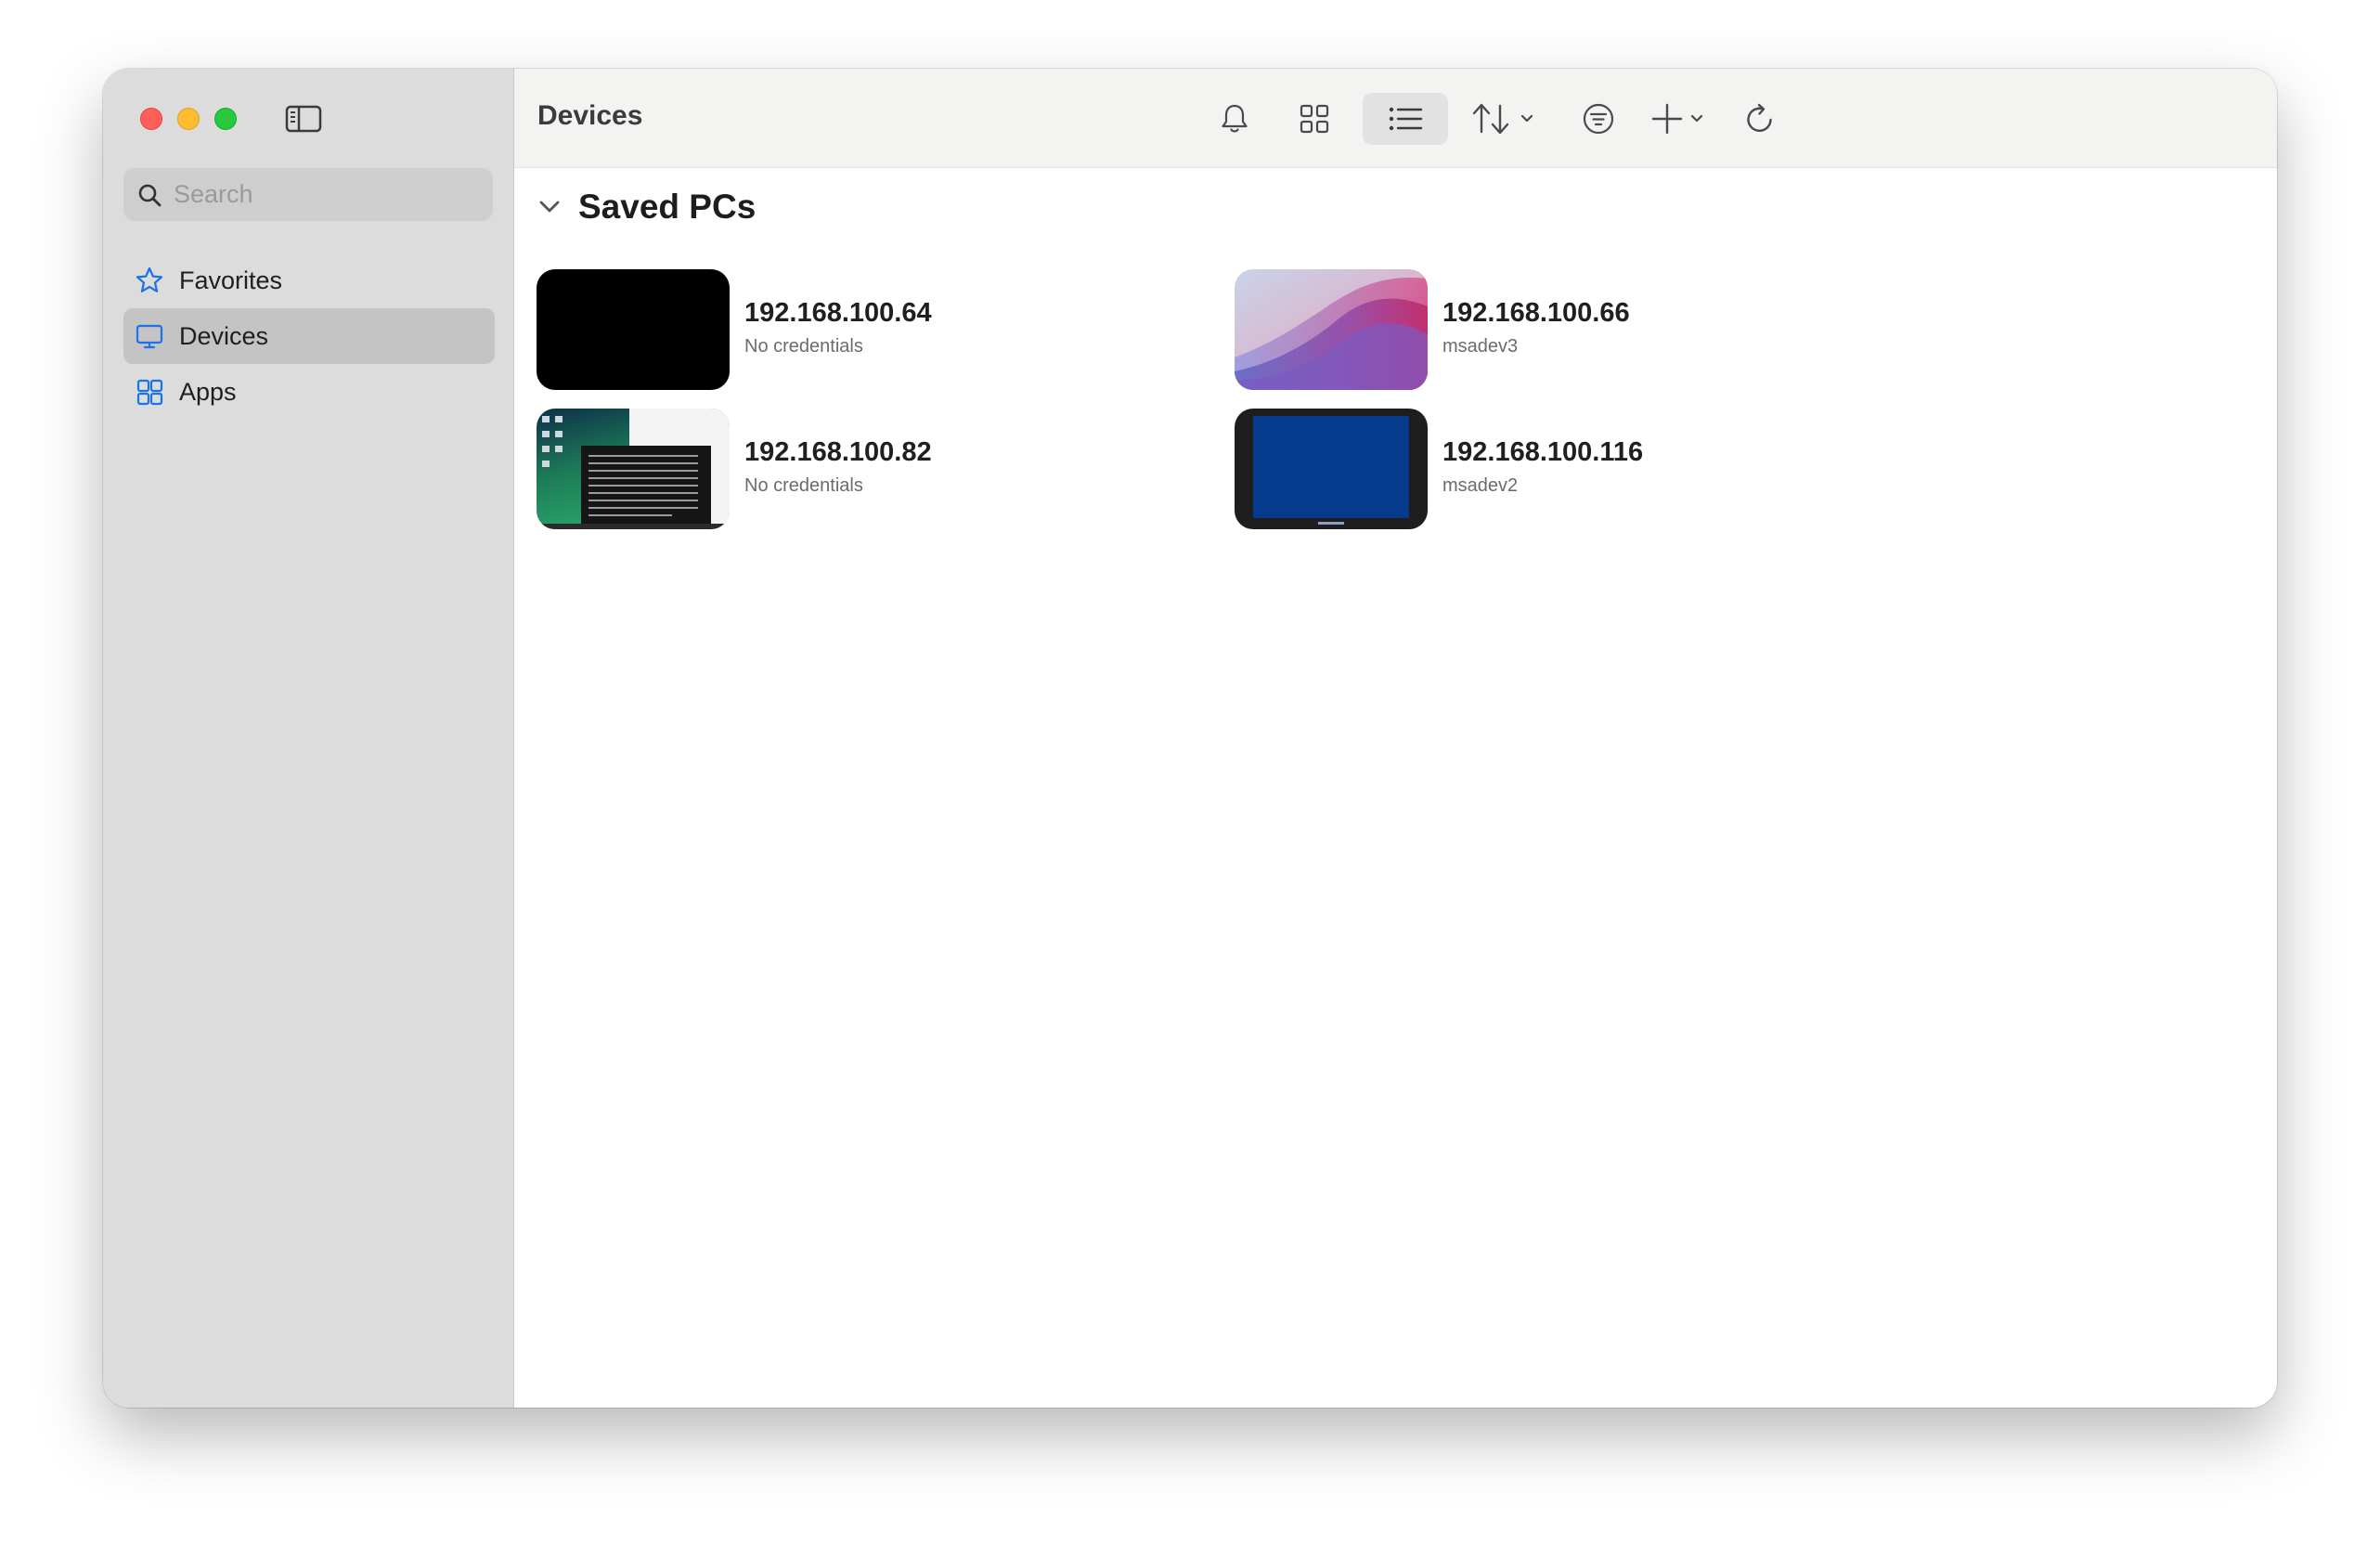 The width and height of the screenshot is (2380, 1545). Describe the element at coordinates (590, 115) in the screenshot. I see `page-title: Devices` at that location.